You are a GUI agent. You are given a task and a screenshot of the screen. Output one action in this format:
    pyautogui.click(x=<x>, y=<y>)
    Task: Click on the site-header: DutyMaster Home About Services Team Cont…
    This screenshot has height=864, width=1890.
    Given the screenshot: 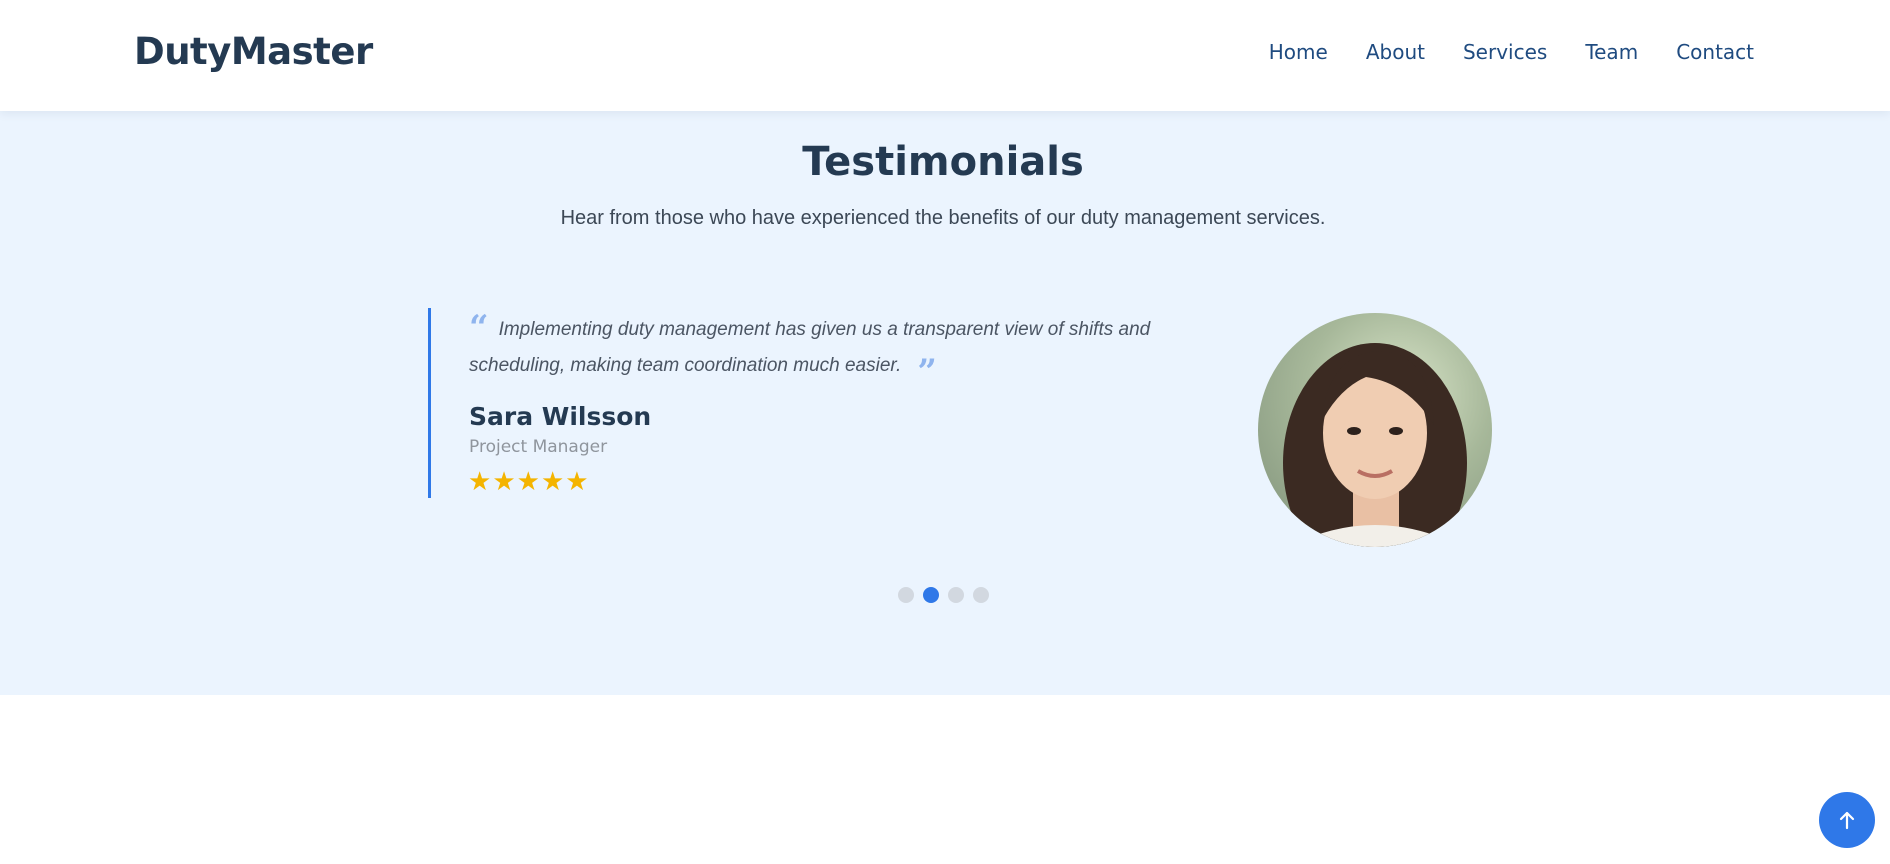 What is the action you would take?
    pyautogui.click(x=945, y=55)
    